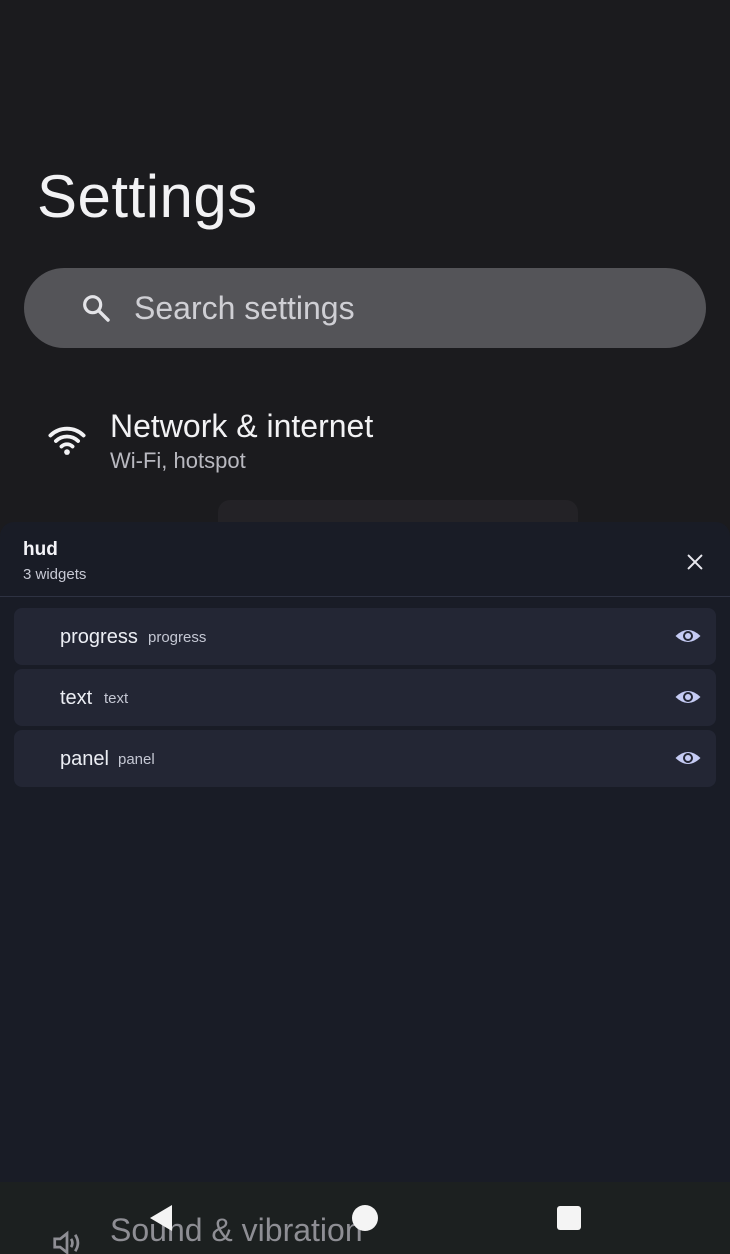 Image resolution: width=730 pixels, height=1254 pixels. I want to click on hud-title: hud, so click(40, 549).